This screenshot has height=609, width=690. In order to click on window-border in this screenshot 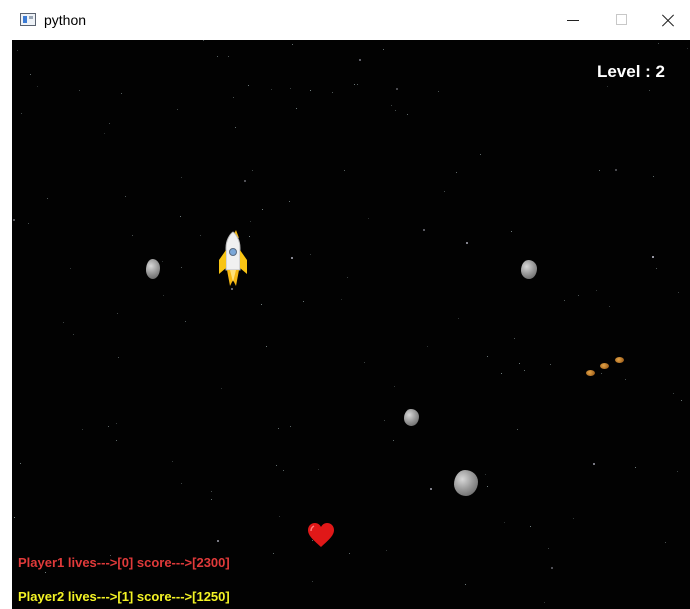, I will do `click(6, 324)`.